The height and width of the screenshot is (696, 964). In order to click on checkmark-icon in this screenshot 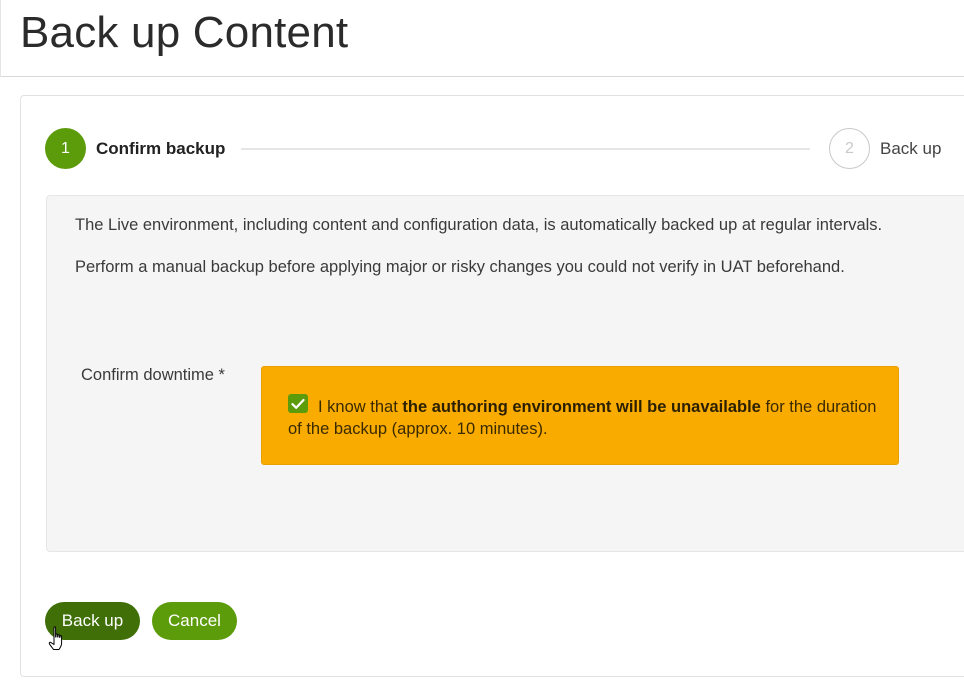, I will do `click(298, 403)`.